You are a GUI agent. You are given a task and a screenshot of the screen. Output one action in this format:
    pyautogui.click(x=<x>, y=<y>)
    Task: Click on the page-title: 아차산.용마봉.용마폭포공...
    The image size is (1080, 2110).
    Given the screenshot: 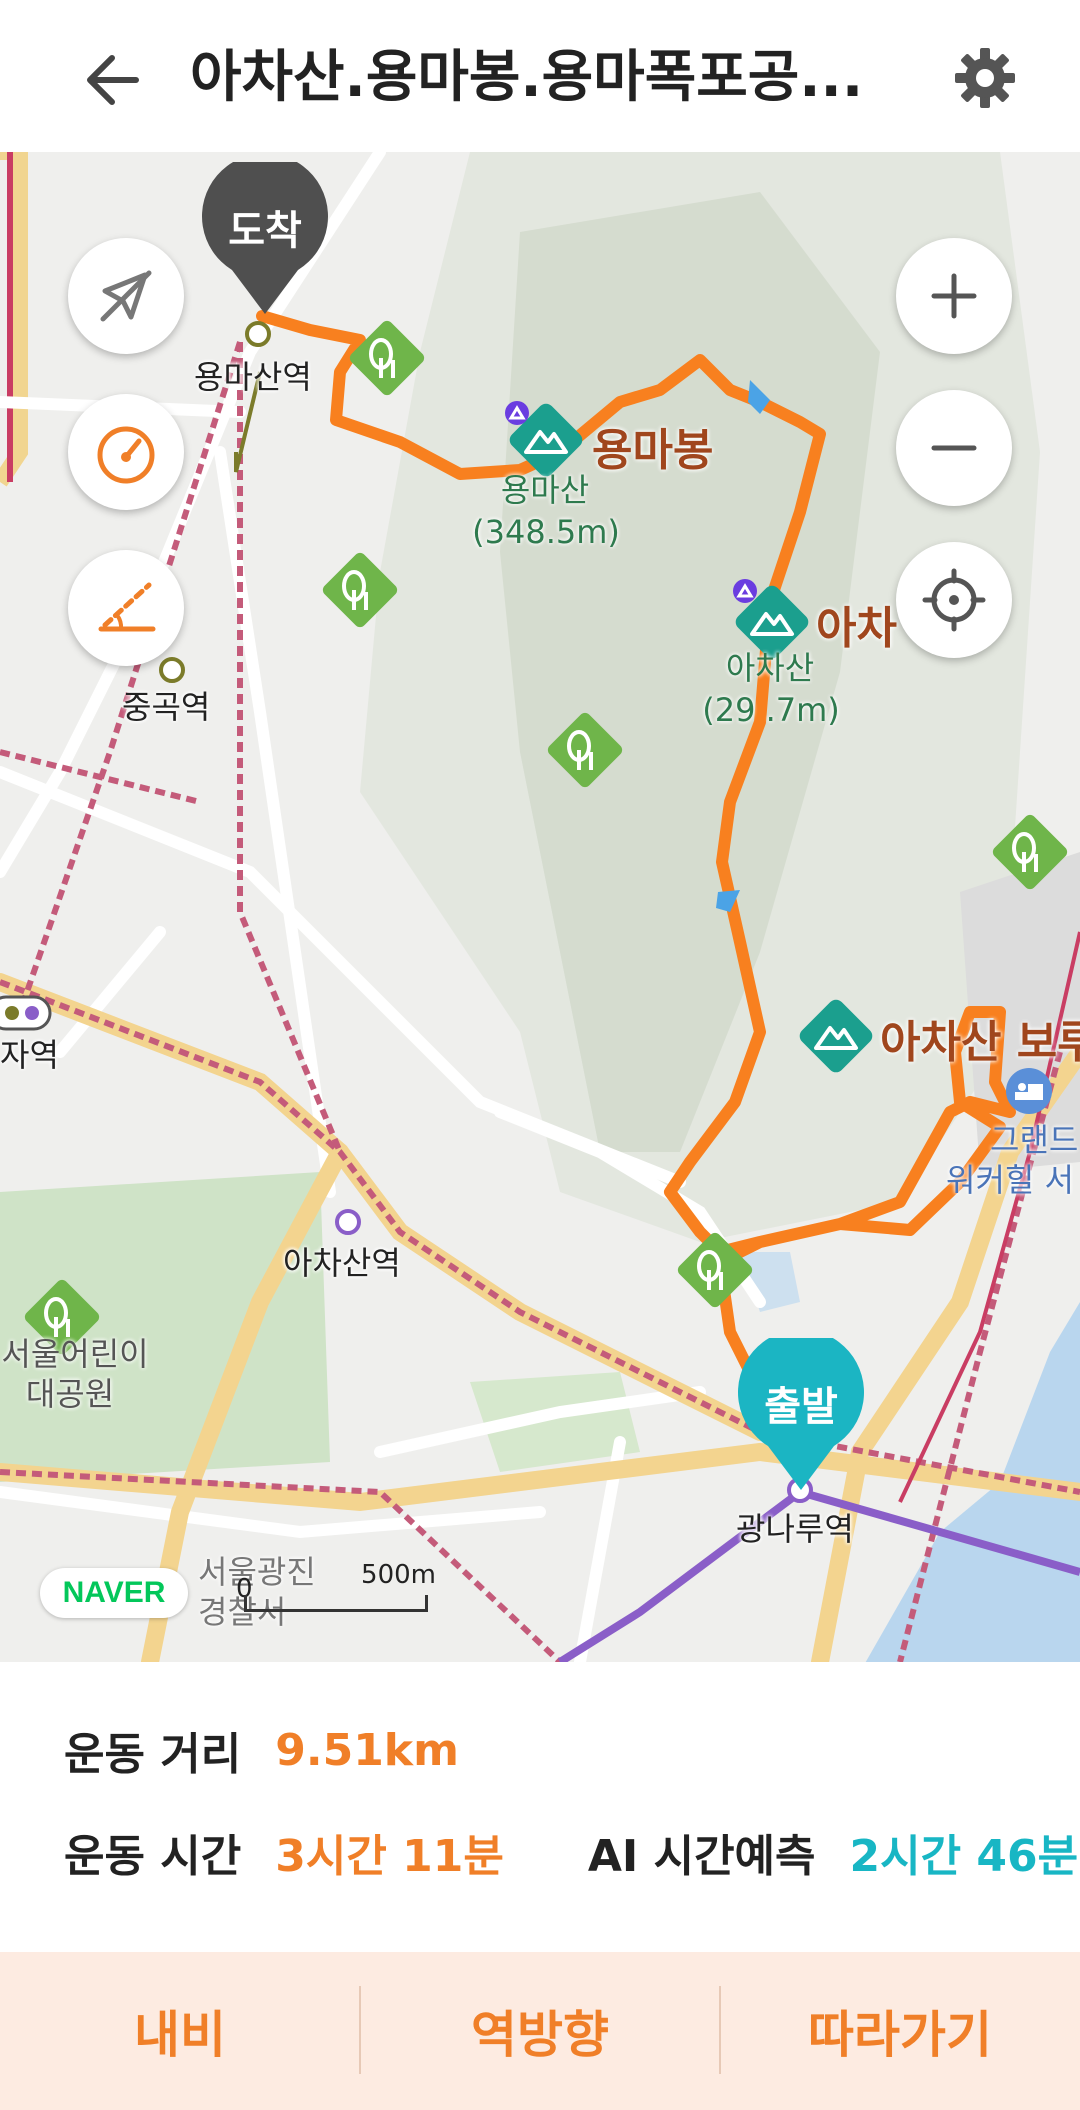 What is the action you would take?
    pyautogui.click(x=527, y=77)
    